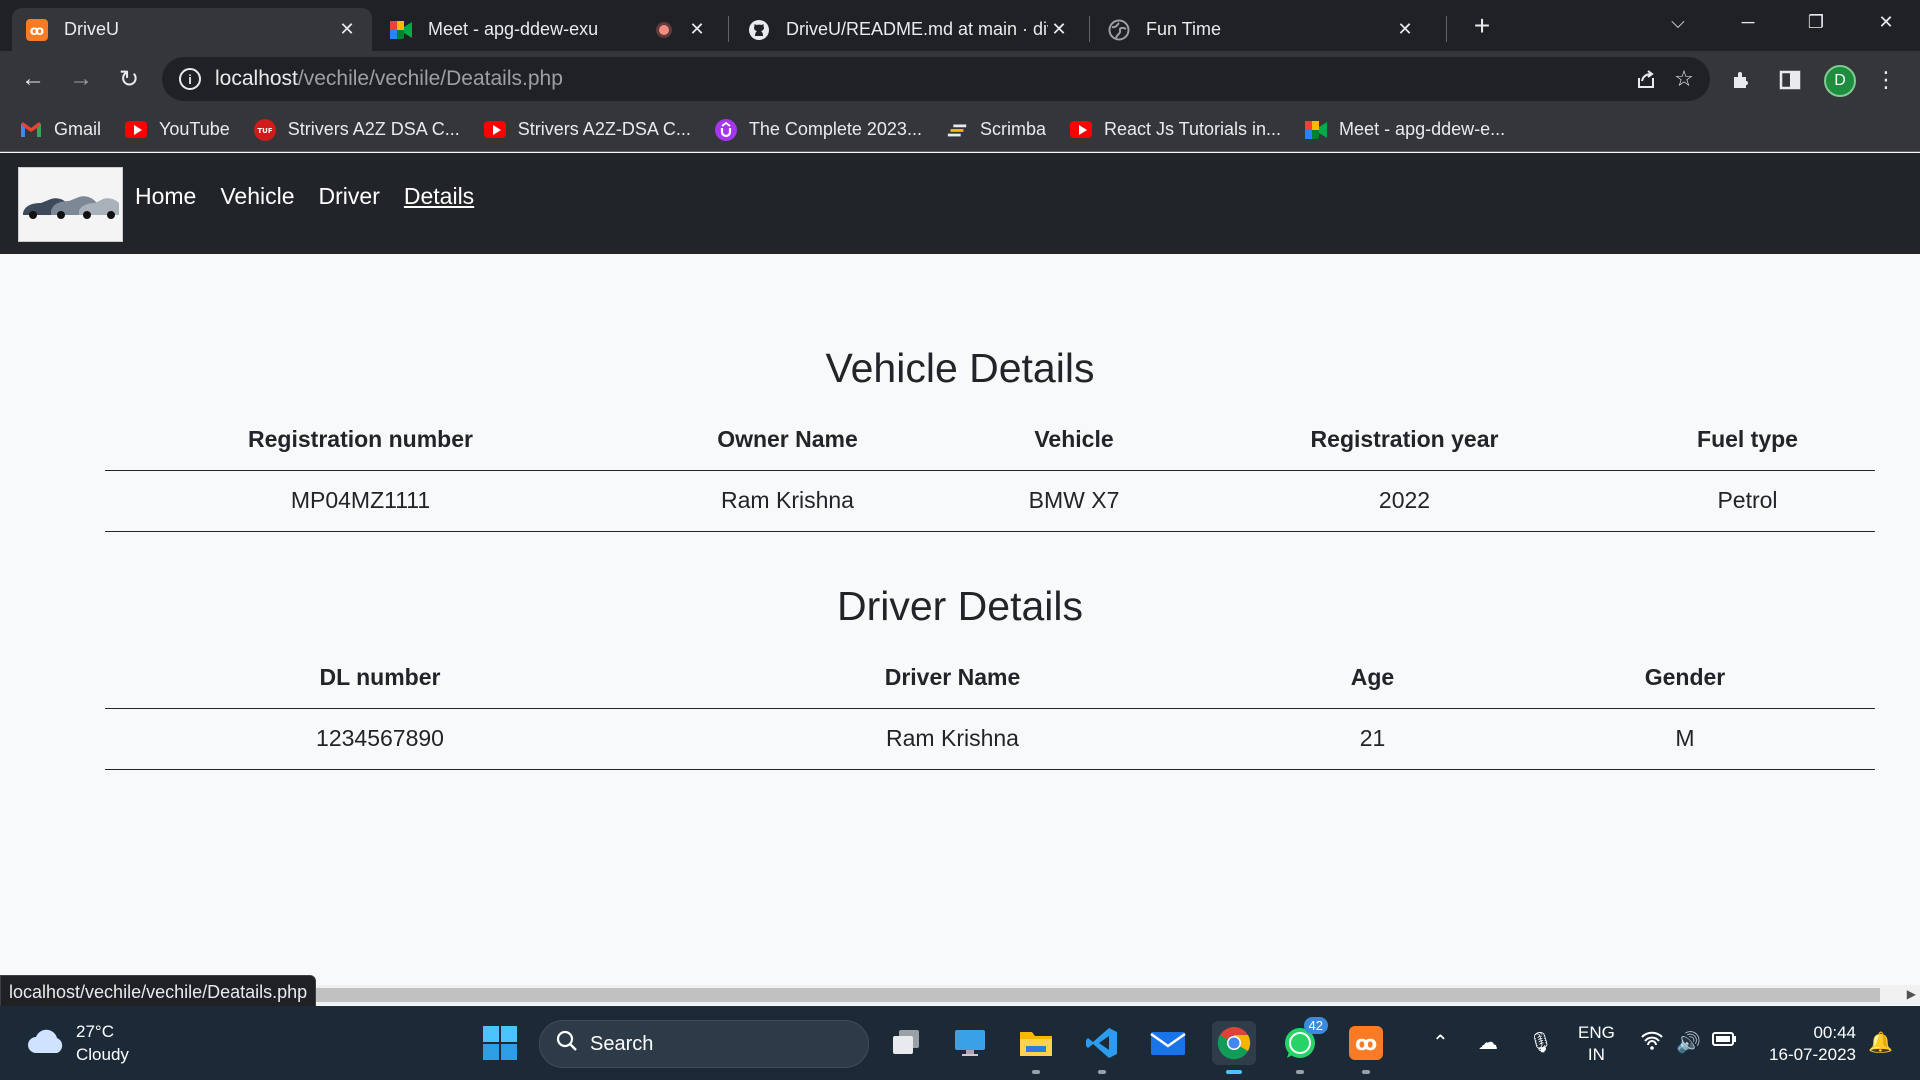 This screenshot has height=1080, width=1920. I want to click on forward-icon: →, so click(81, 79).